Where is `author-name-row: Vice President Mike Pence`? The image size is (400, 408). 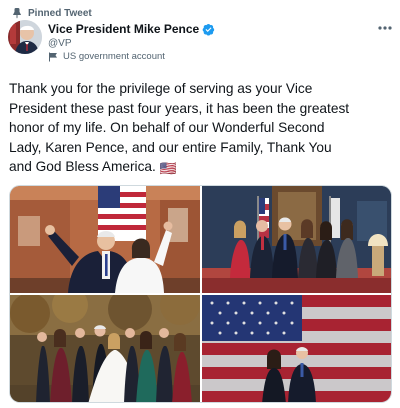
author-name-row: Vice President Mike Pence is located at coordinates (131, 29).